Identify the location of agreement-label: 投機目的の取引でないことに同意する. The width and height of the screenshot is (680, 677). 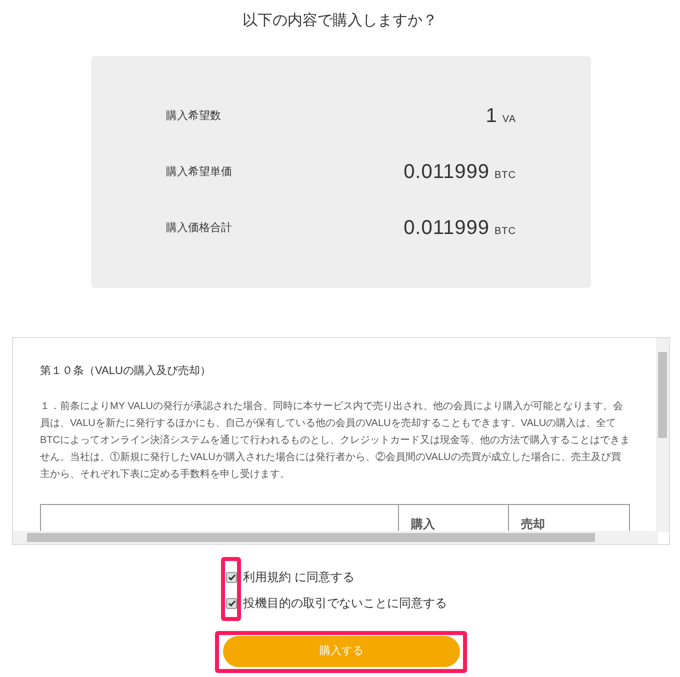
(345, 603).